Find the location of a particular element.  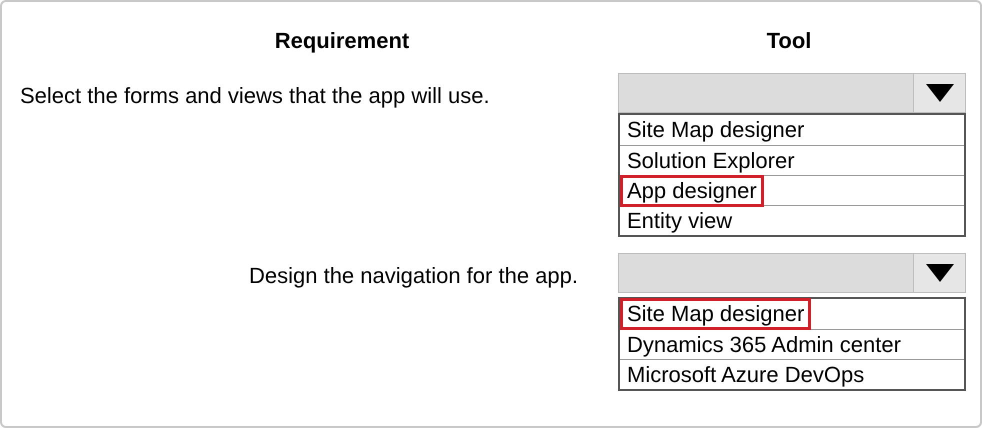

option-item: Solution Explorer is located at coordinates (711, 160).